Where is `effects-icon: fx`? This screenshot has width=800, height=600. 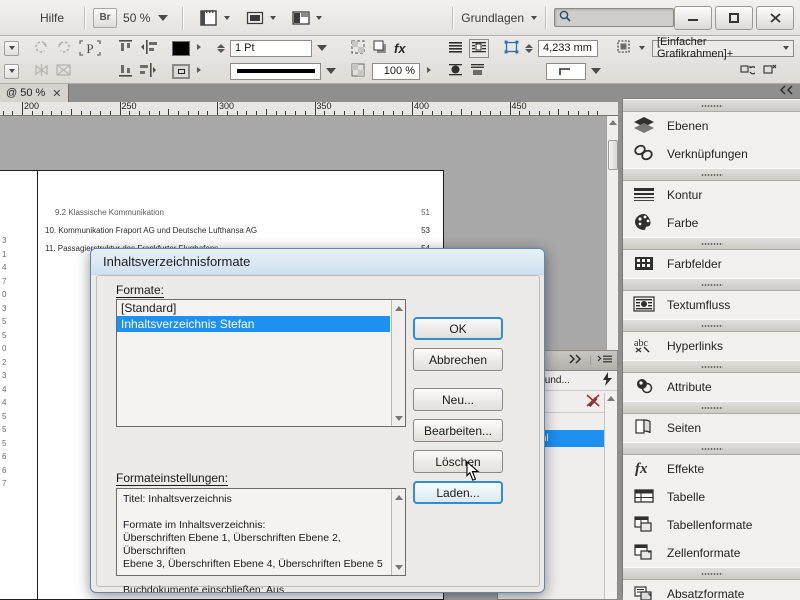 effects-icon: fx is located at coordinates (400, 48).